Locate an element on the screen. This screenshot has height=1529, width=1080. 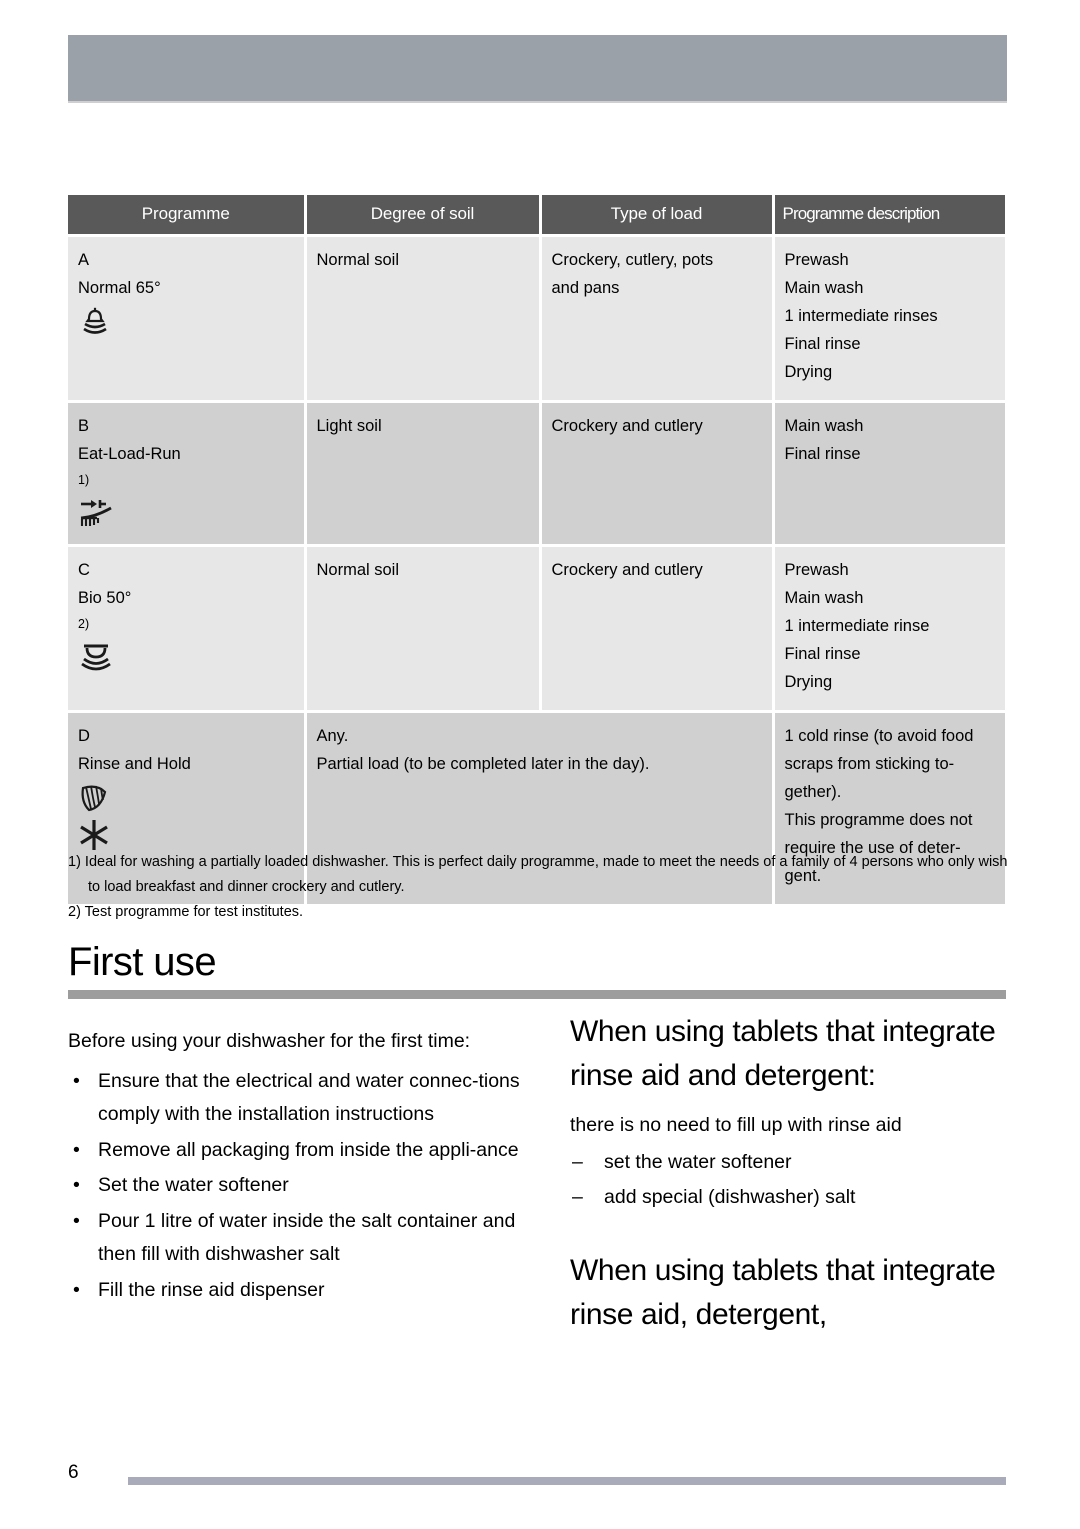
description-line: gether). is located at coordinates (813, 792).